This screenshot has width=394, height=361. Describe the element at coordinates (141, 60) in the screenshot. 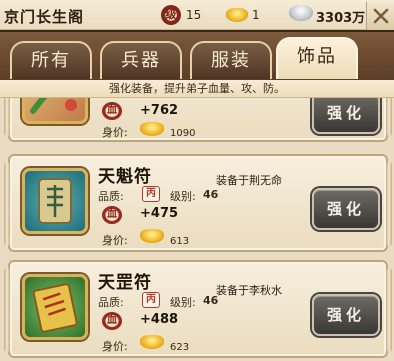

I see `tab-weapons: 兵器` at that location.